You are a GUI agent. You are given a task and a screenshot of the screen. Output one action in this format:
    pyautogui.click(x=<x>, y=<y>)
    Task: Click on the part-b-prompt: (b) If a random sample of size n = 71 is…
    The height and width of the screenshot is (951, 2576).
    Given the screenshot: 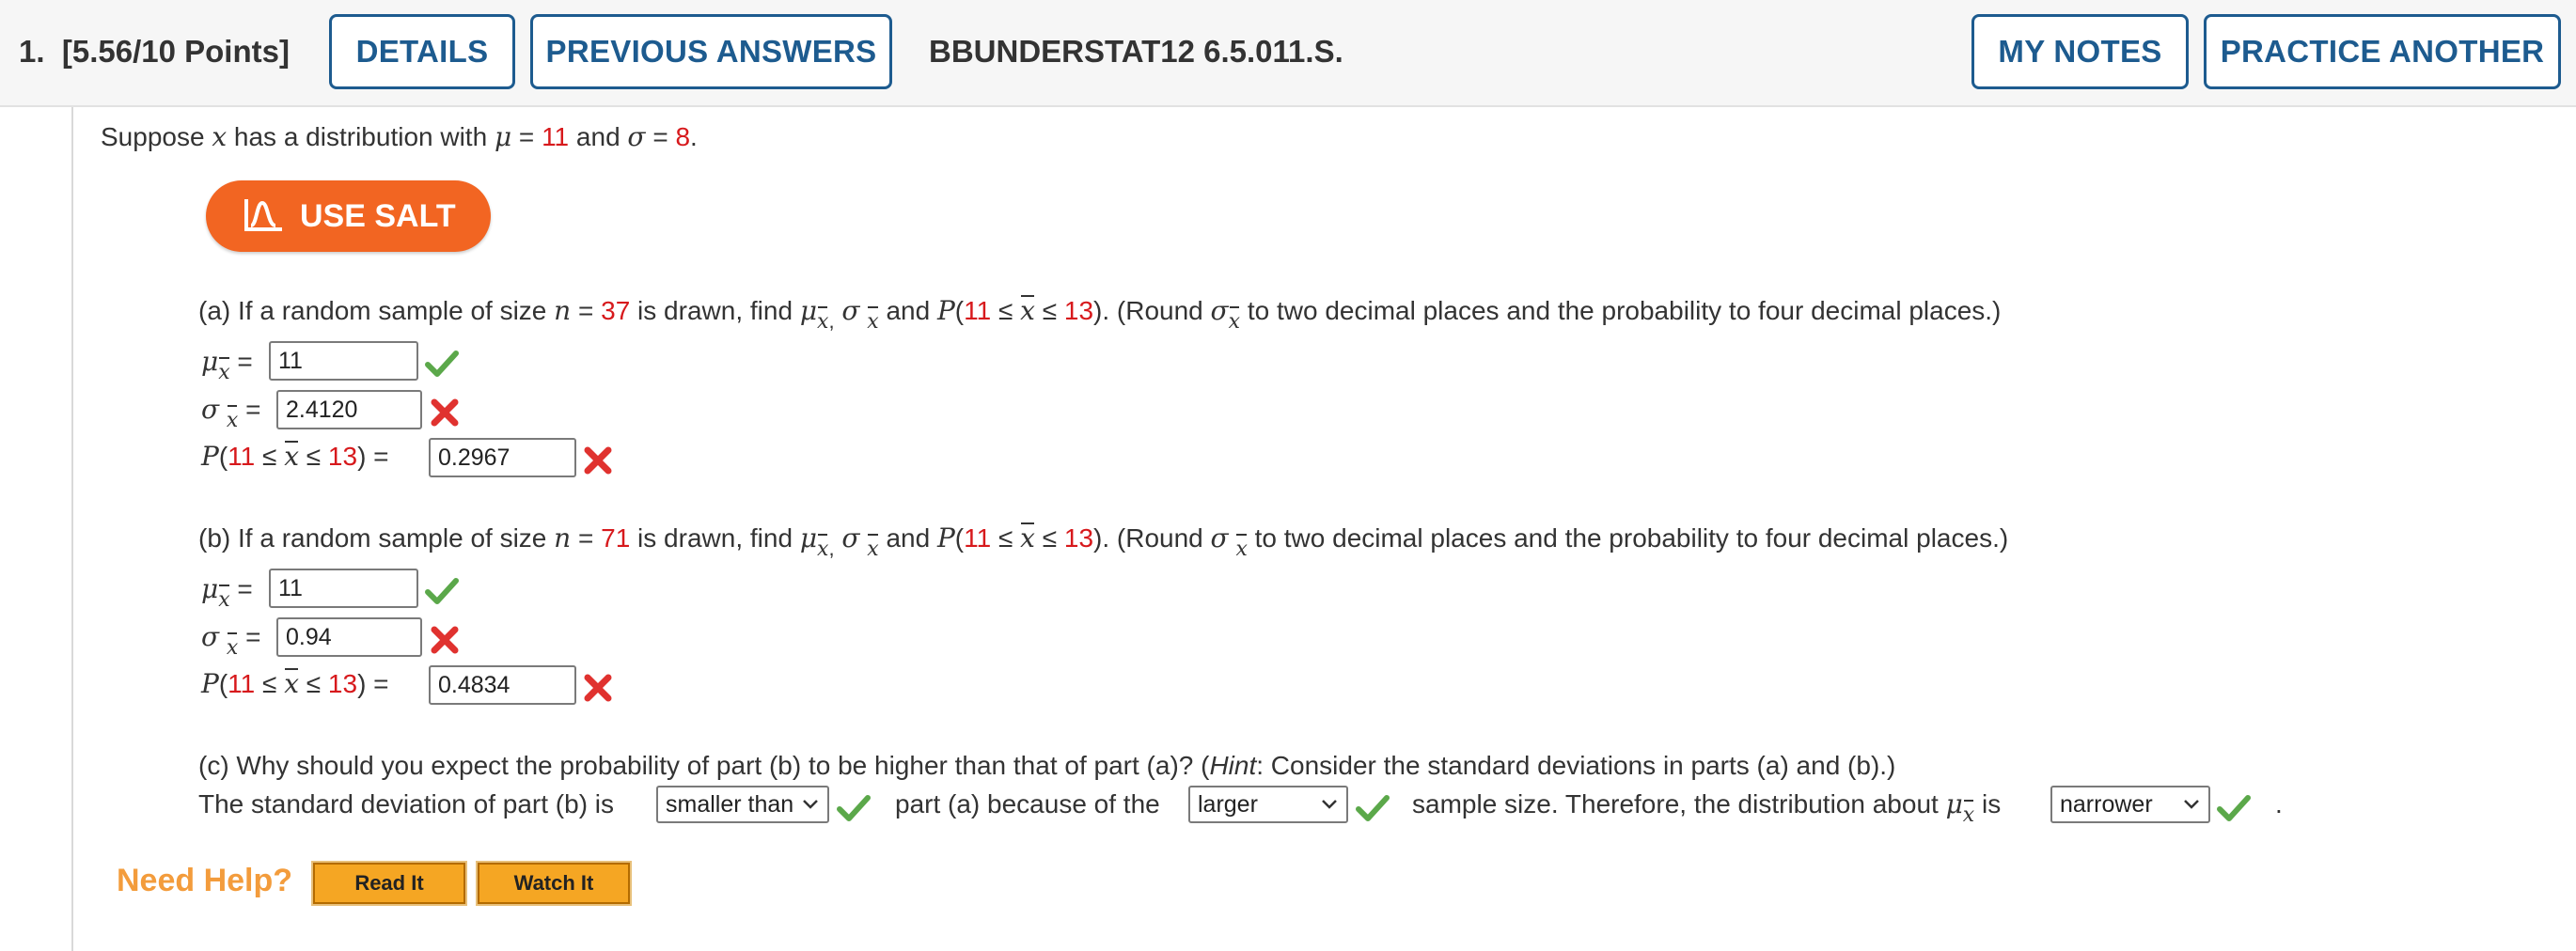 What is the action you would take?
    pyautogui.click(x=1103, y=544)
    